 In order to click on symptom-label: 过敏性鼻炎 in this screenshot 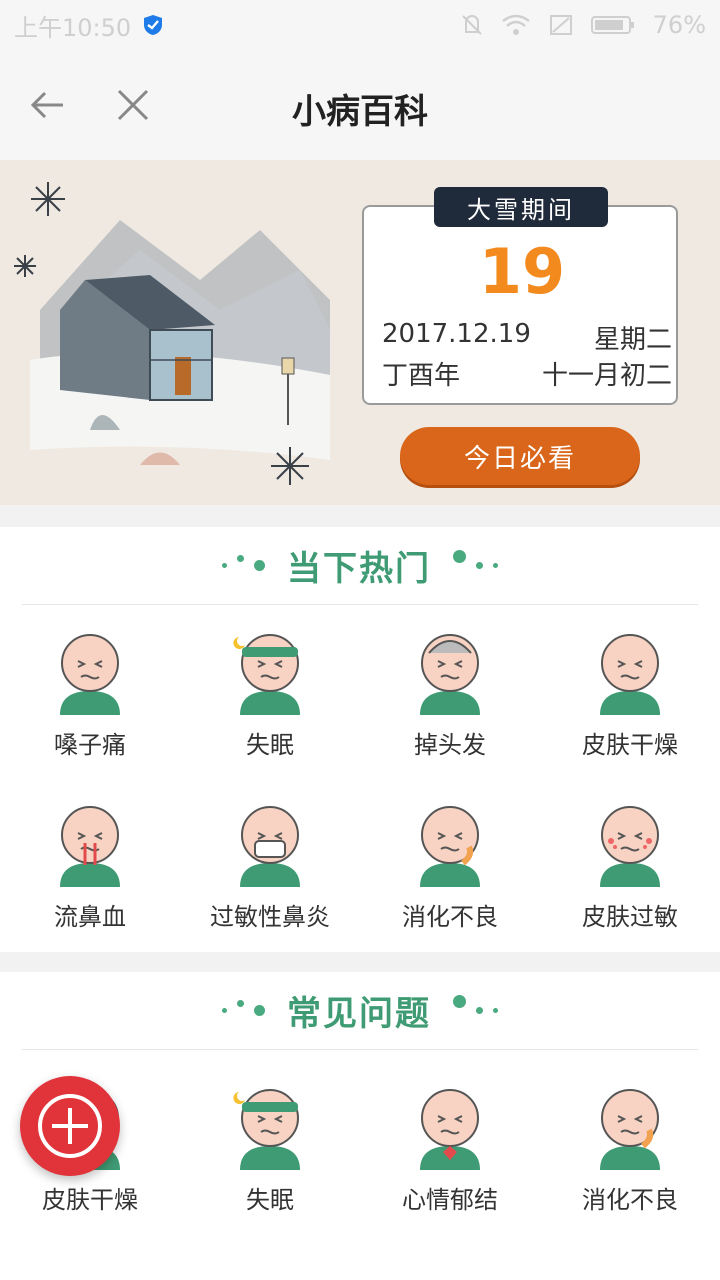, I will do `click(270, 917)`.